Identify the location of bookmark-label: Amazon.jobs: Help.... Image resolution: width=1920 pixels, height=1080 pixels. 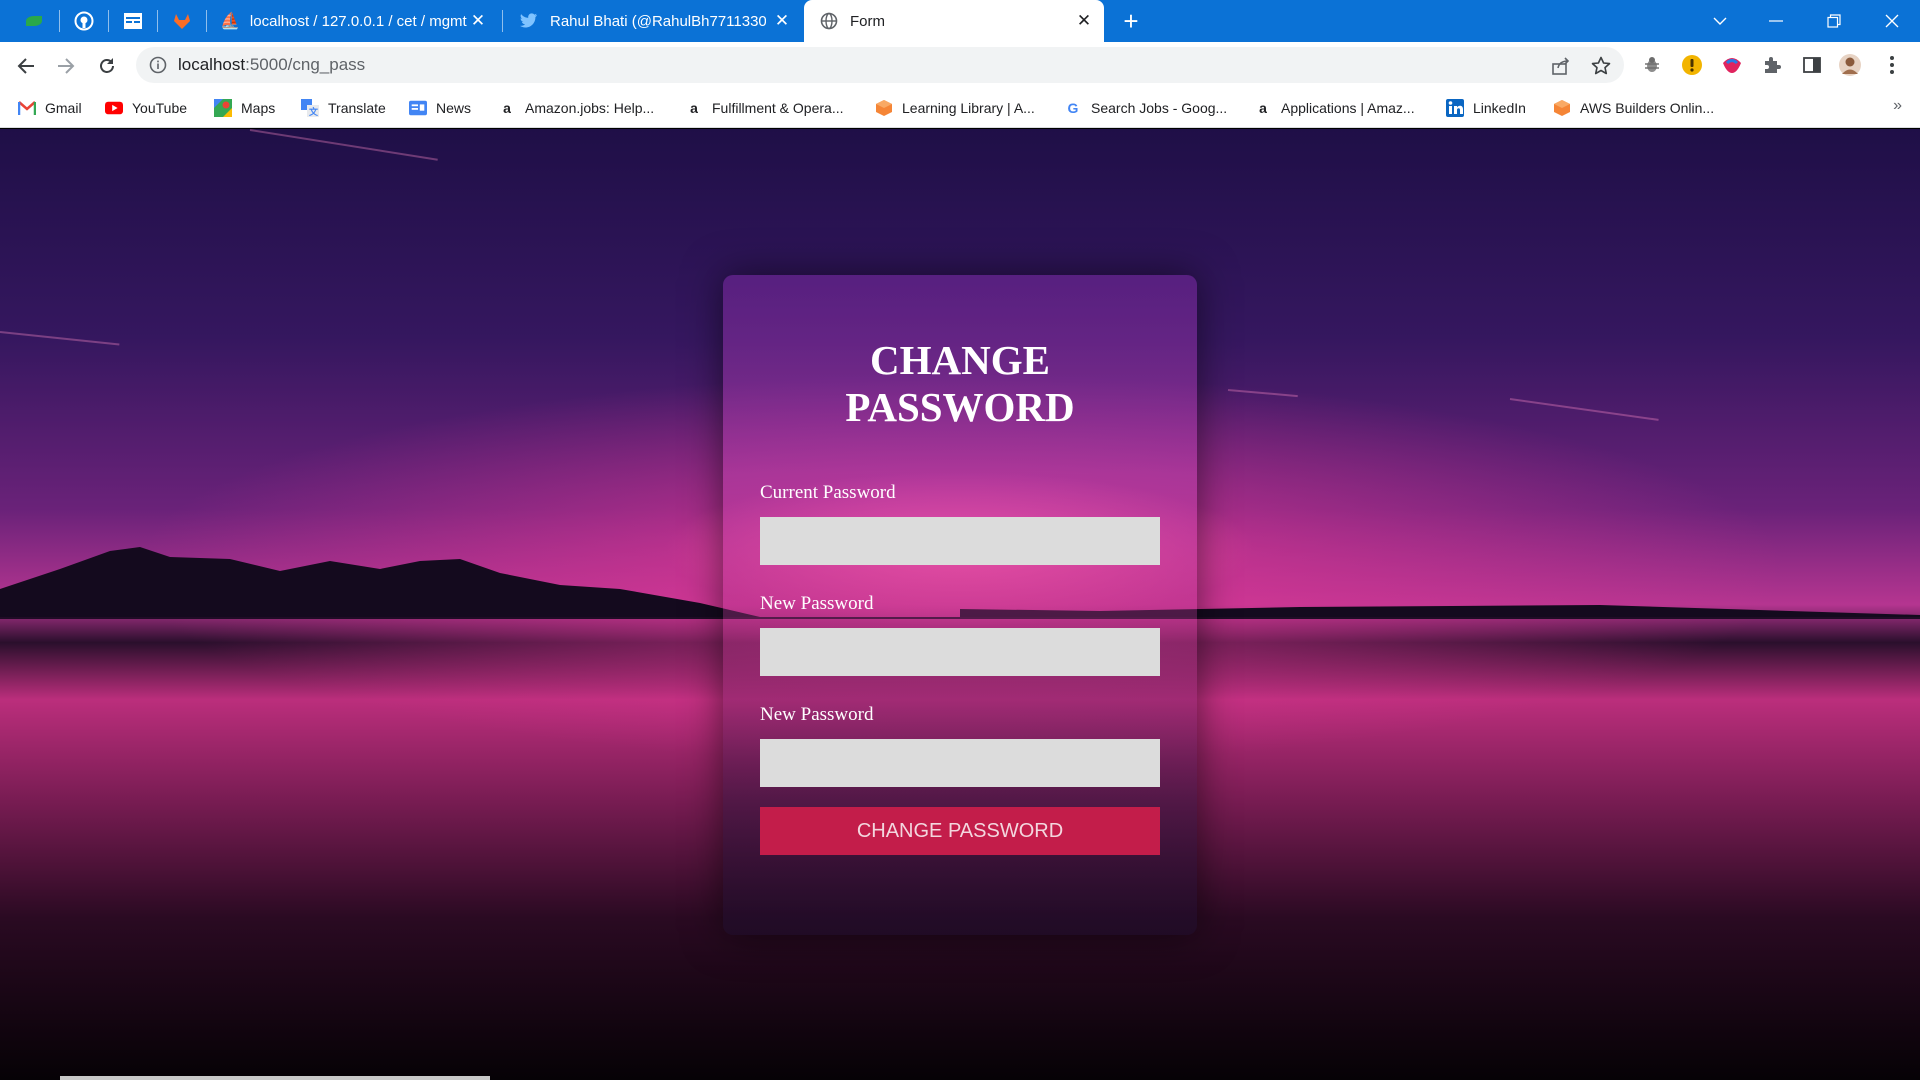
(590, 108).